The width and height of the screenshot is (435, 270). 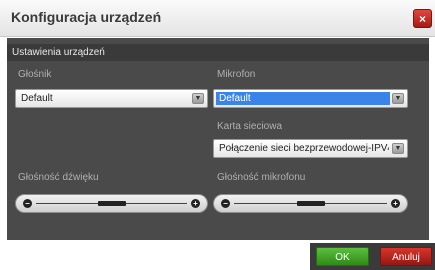 I want to click on speaker-label: Głośnik, so click(x=35, y=74).